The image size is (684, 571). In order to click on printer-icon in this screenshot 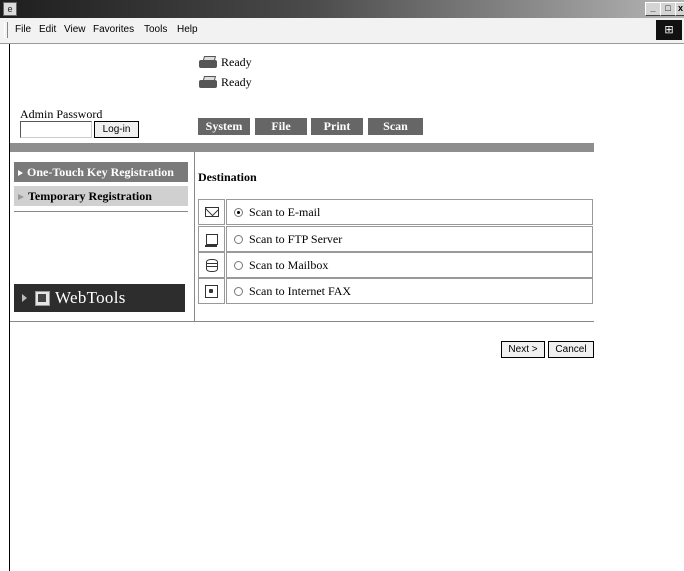, I will do `click(208, 62)`.